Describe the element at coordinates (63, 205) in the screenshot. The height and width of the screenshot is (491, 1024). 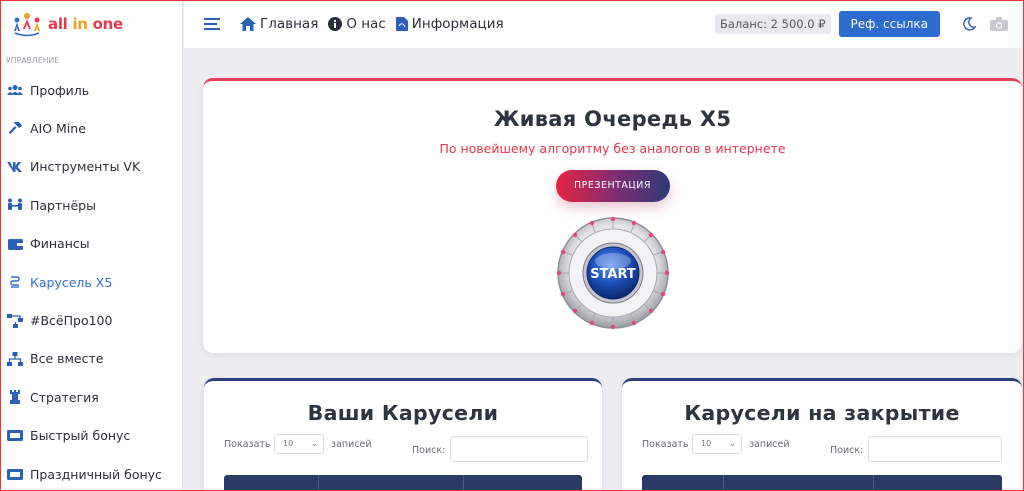
I see `sidebar-item-label: Партнёры` at that location.